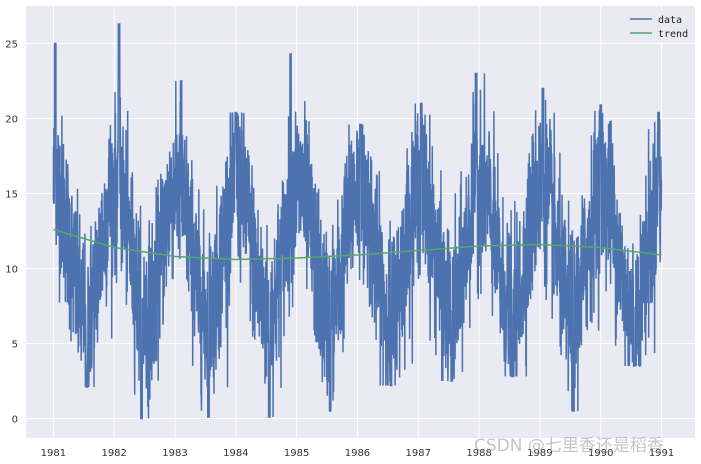  What do you see at coordinates (53, 453) in the screenshot?
I see `x-tick-label: 1981` at bounding box center [53, 453].